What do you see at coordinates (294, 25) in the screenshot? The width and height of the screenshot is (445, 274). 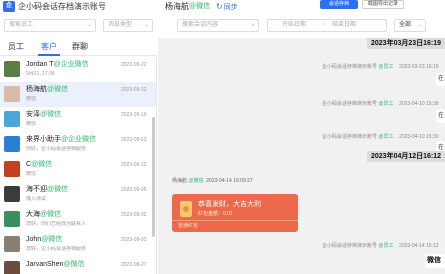 I see `start-date-placeholder: 开始日期` at bounding box center [294, 25].